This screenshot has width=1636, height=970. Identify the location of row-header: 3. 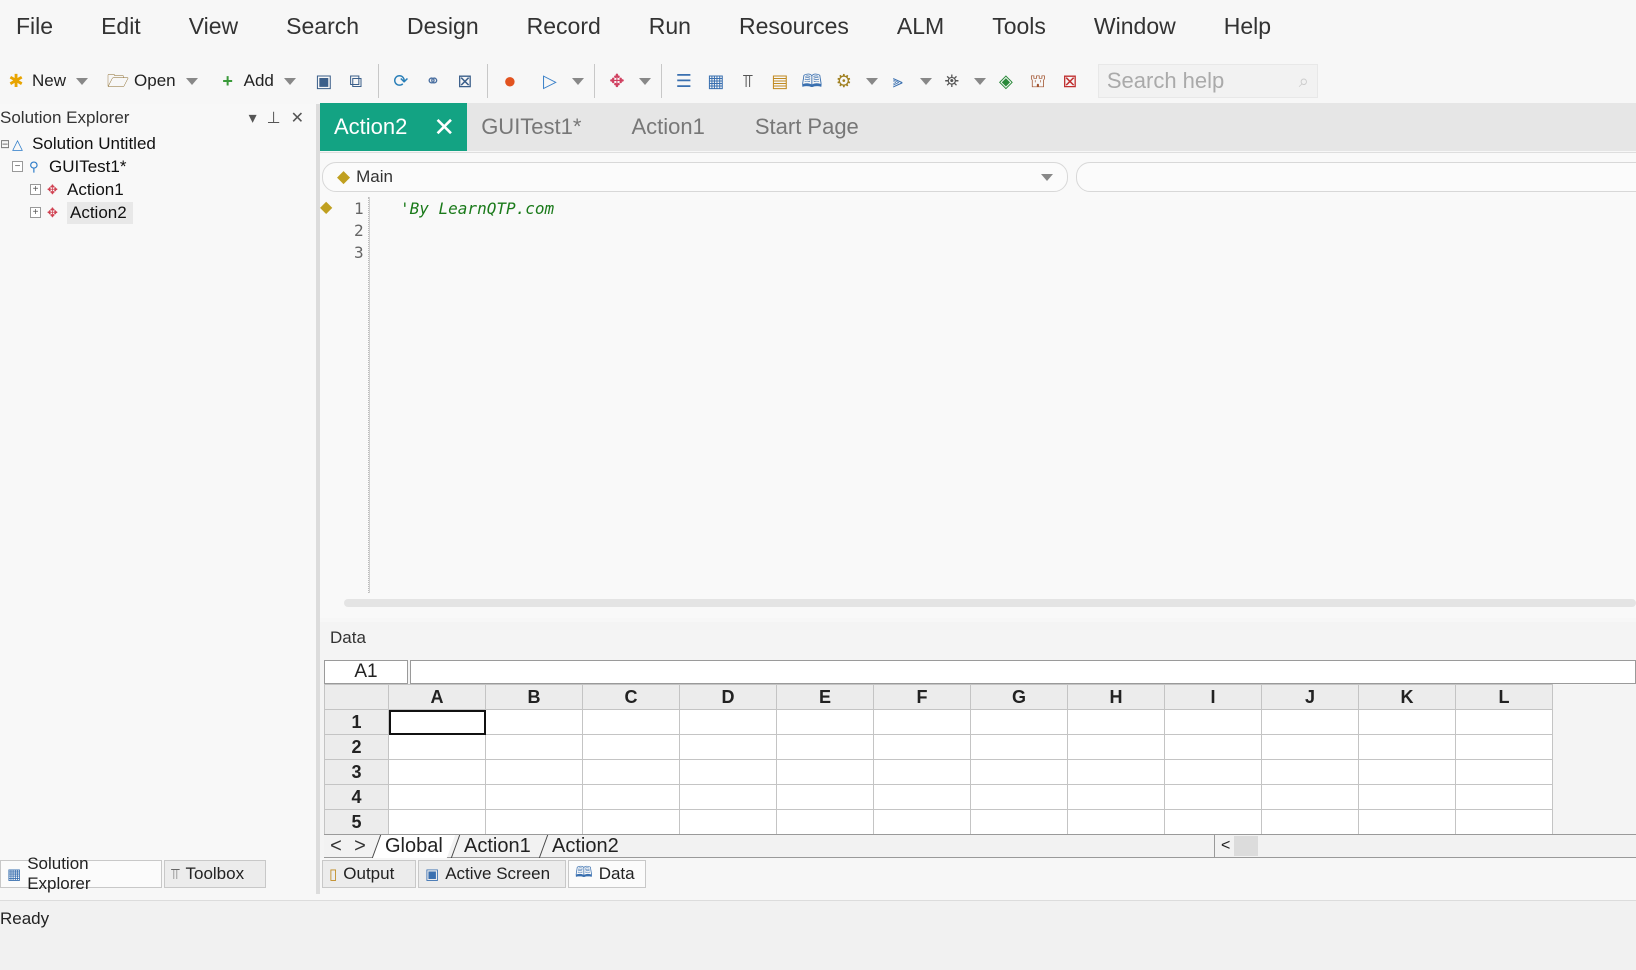
(356, 772).